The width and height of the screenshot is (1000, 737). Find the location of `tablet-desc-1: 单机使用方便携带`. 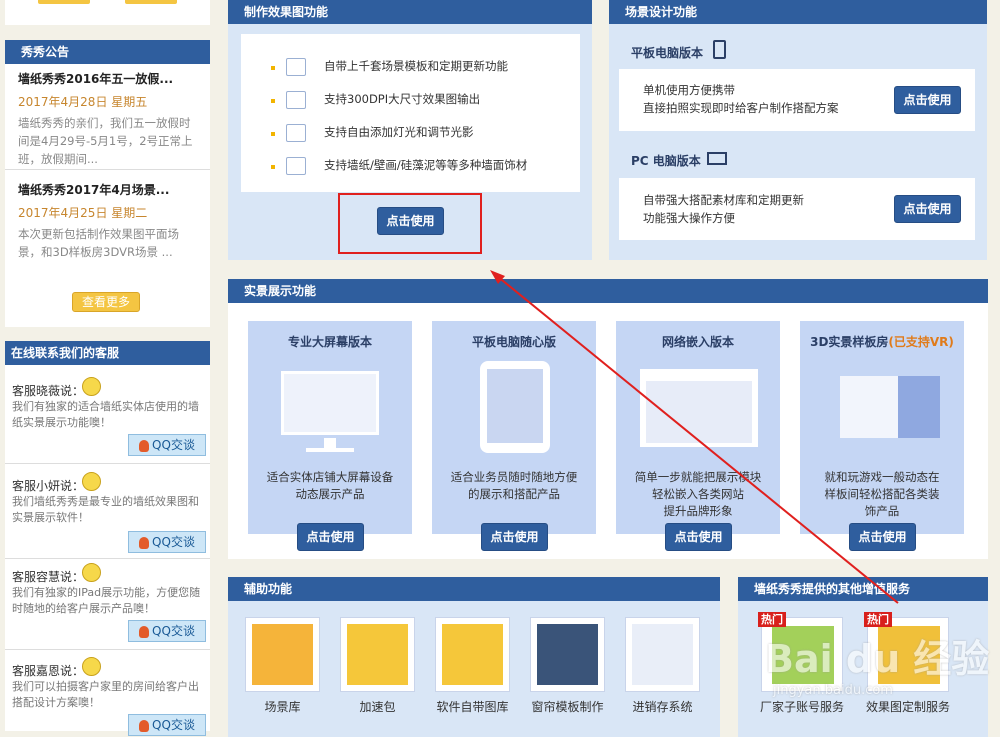

tablet-desc-1: 单机使用方便携带 is located at coordinates (689, 90).